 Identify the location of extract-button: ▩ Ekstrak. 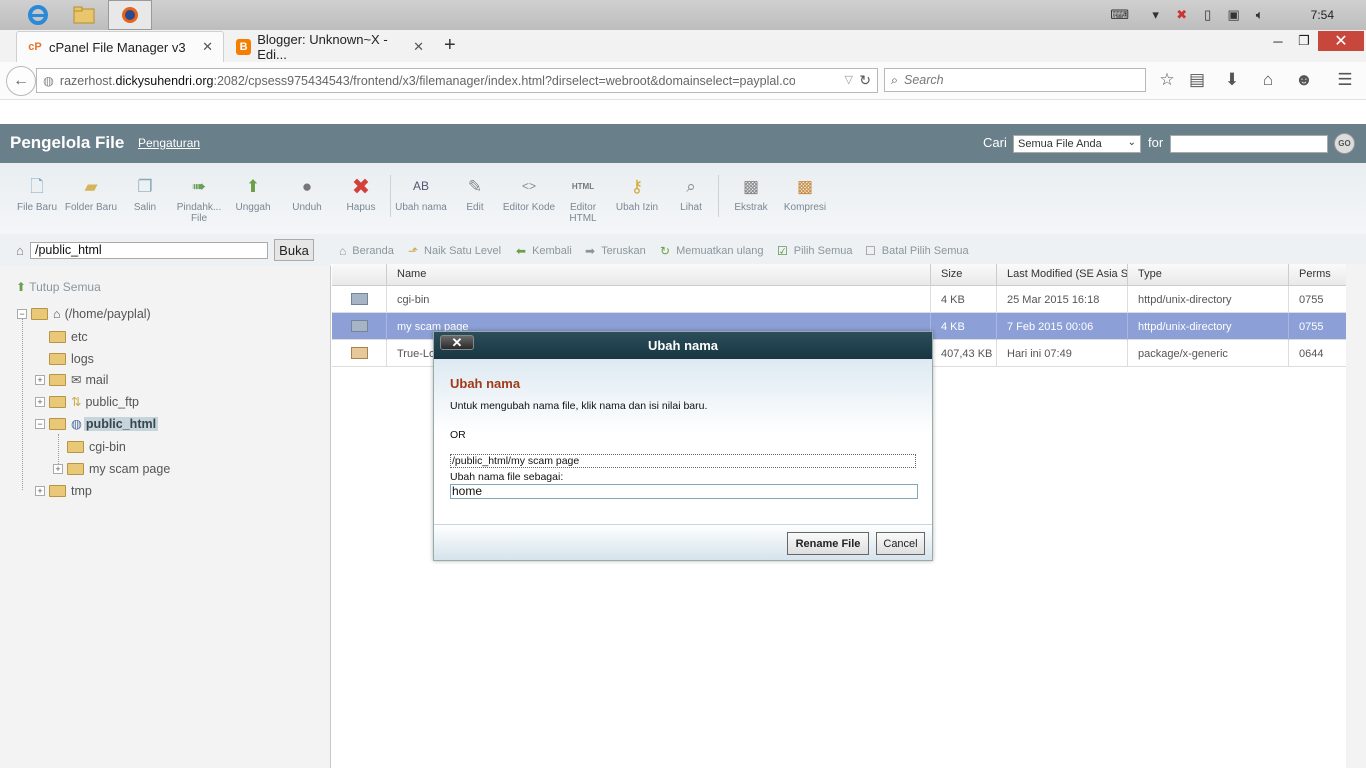
(751, 194).